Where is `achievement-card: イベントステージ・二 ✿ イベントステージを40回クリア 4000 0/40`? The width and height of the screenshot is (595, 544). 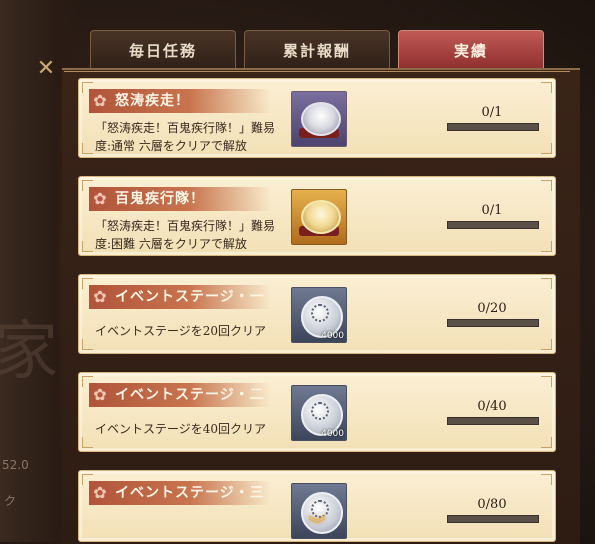 achievement-card: イベントステージ・二 ✿ イベントステージを40回クリア 4000 0/40 is located at coordinates (317, 412).